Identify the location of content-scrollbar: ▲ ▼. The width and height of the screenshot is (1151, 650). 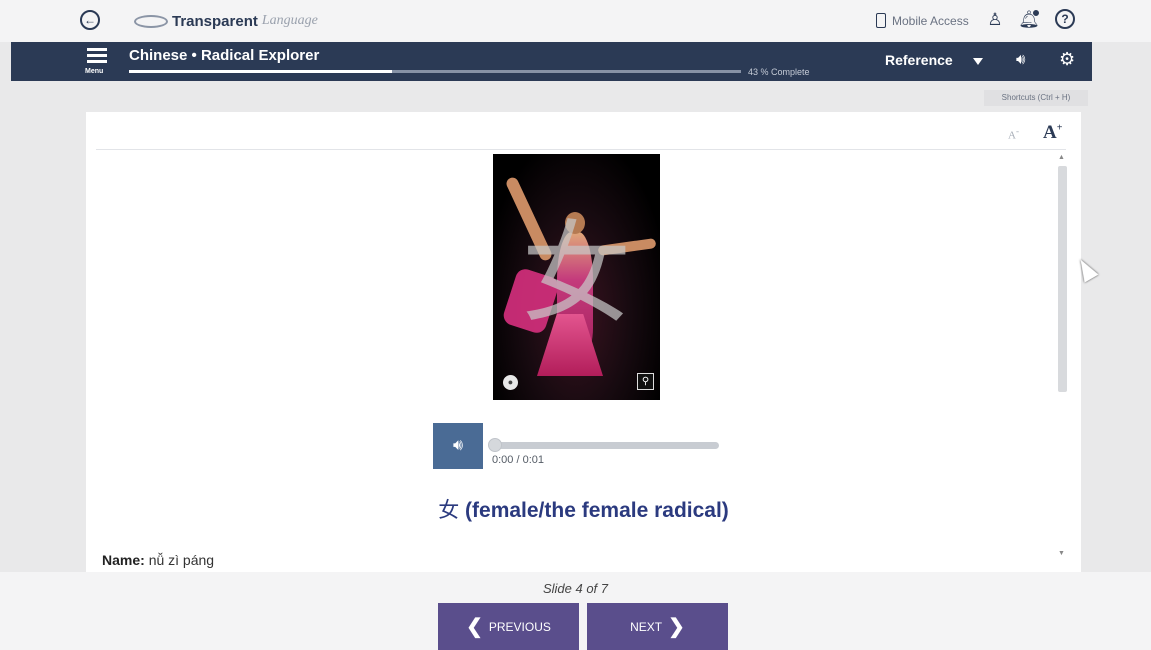
(1062, 360).